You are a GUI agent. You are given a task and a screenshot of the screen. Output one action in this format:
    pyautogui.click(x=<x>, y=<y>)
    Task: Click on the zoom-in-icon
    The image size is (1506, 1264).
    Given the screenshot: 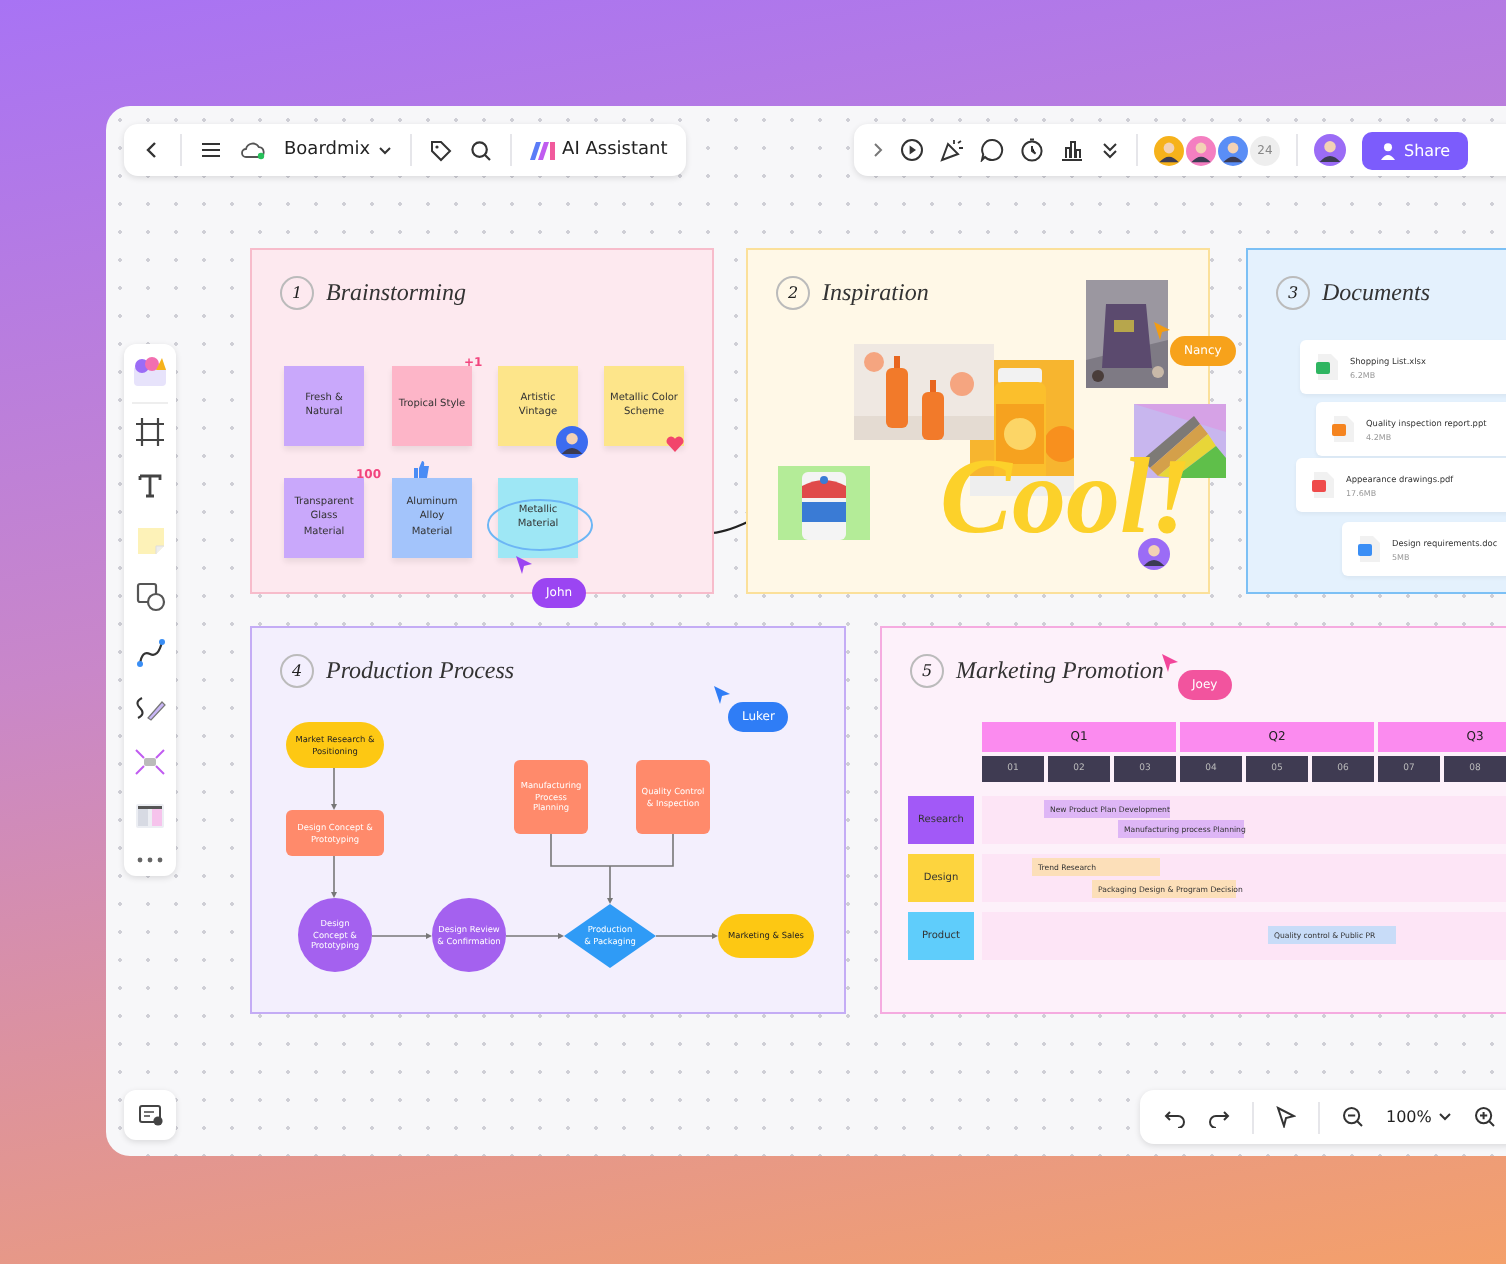 What is the action you would take?
    pyautogui.click(x=1484, y=1117)
    